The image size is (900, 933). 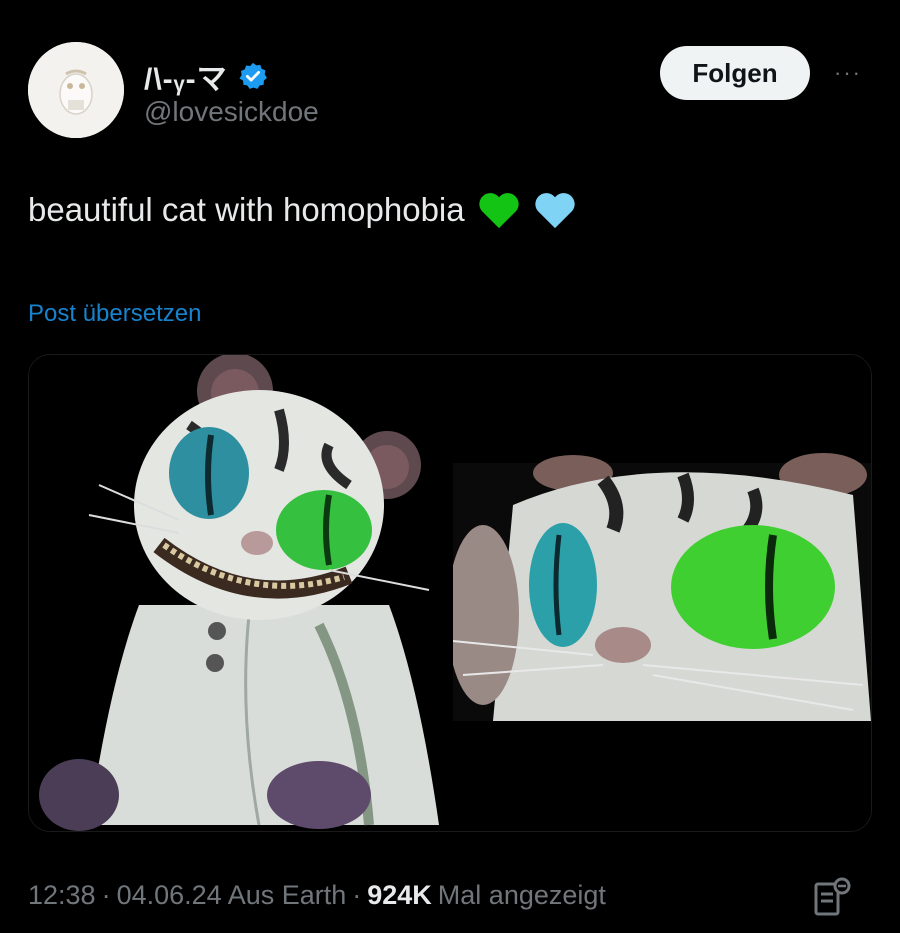 I want to click on tweet-location: Aus Earth, so click(x=287, y=895).